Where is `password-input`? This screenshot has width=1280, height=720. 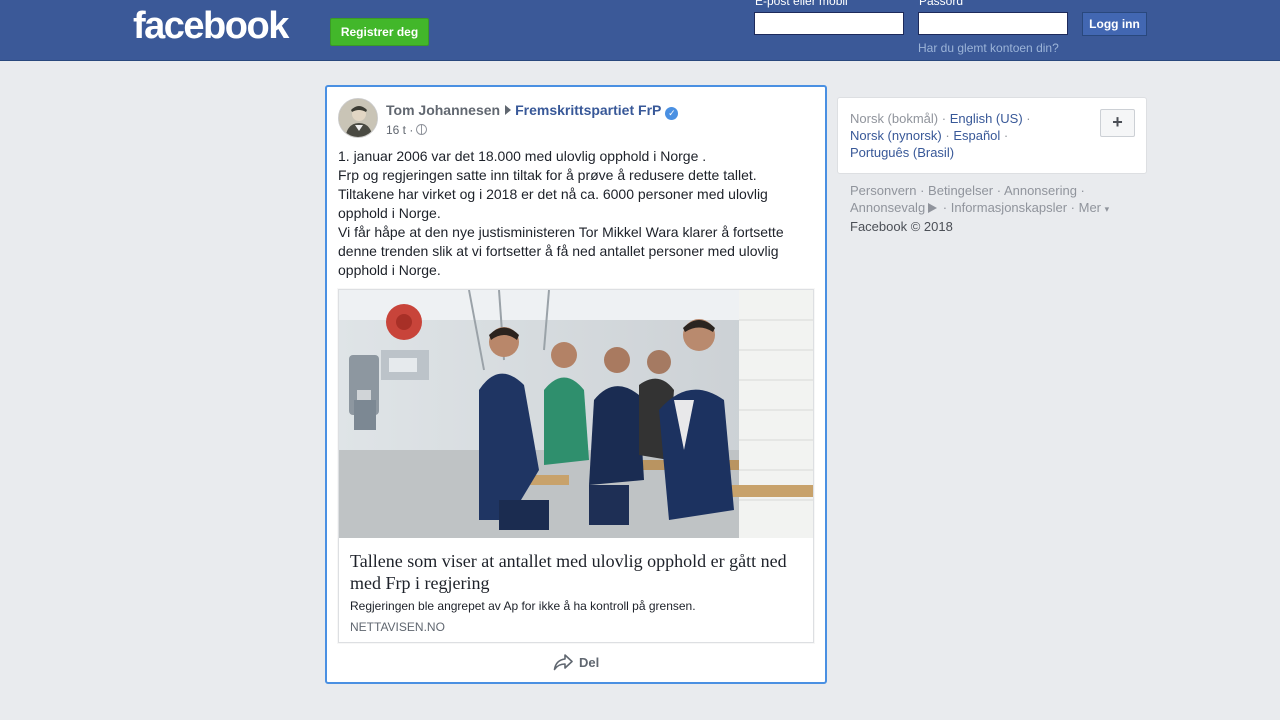
password-input is located at coordinates (993, 23).